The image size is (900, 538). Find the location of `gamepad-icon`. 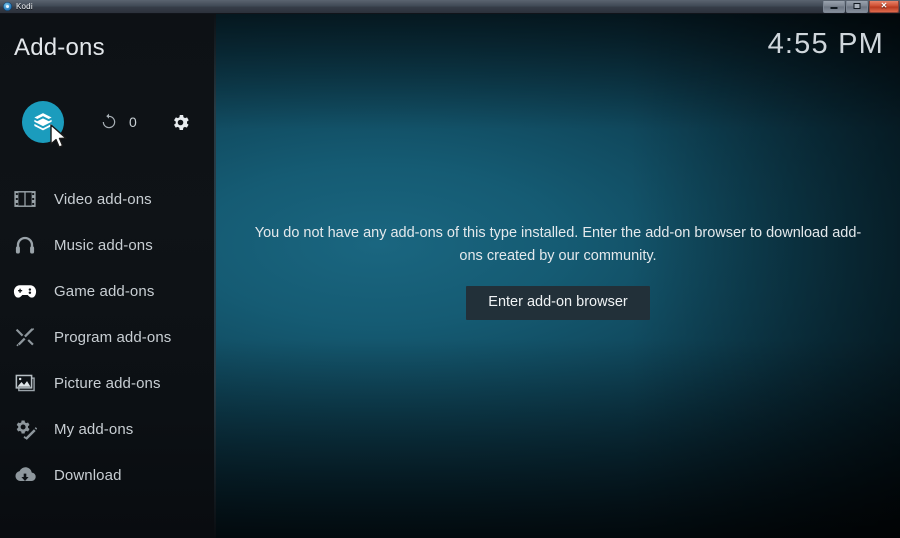

gamepad-icon is located at coordinates (25, 291).